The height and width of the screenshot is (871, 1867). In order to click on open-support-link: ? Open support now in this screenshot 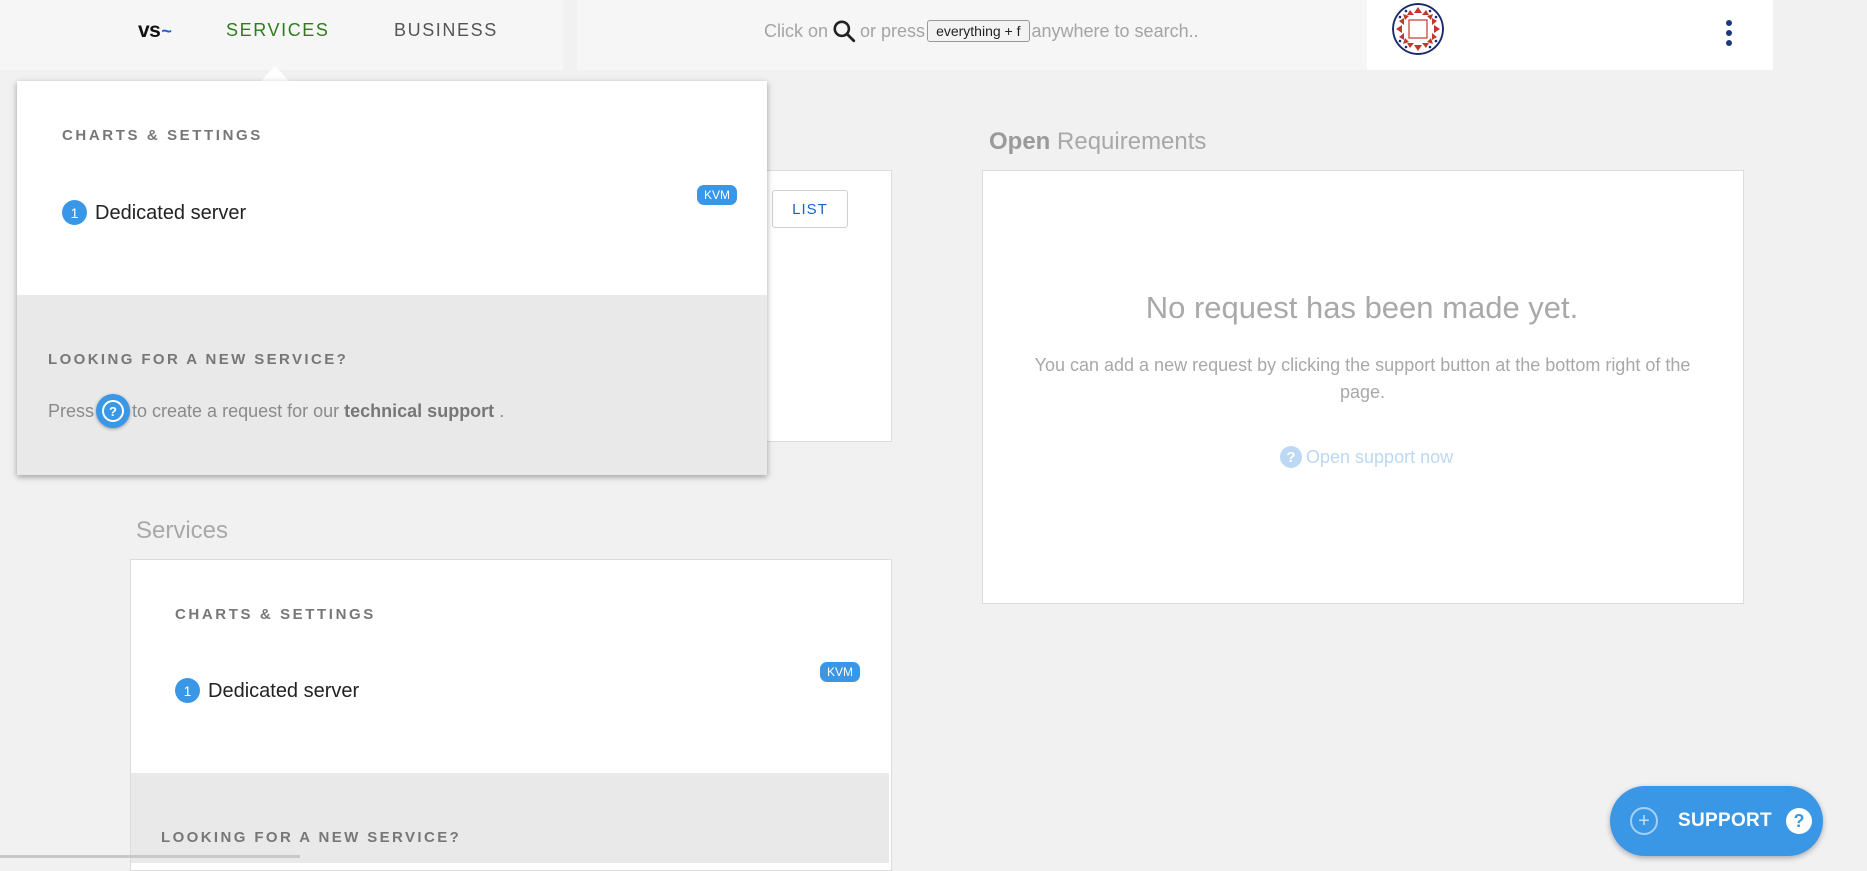, I will do `click(1366, 457)`.